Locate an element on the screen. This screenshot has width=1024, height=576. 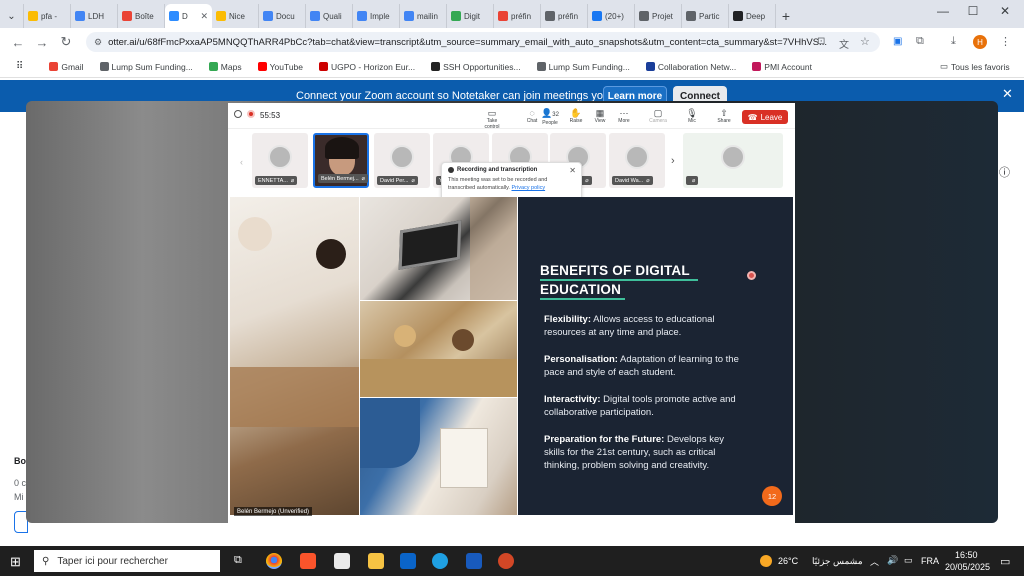
file-explorer-icon is located at coordinates (376, 561).